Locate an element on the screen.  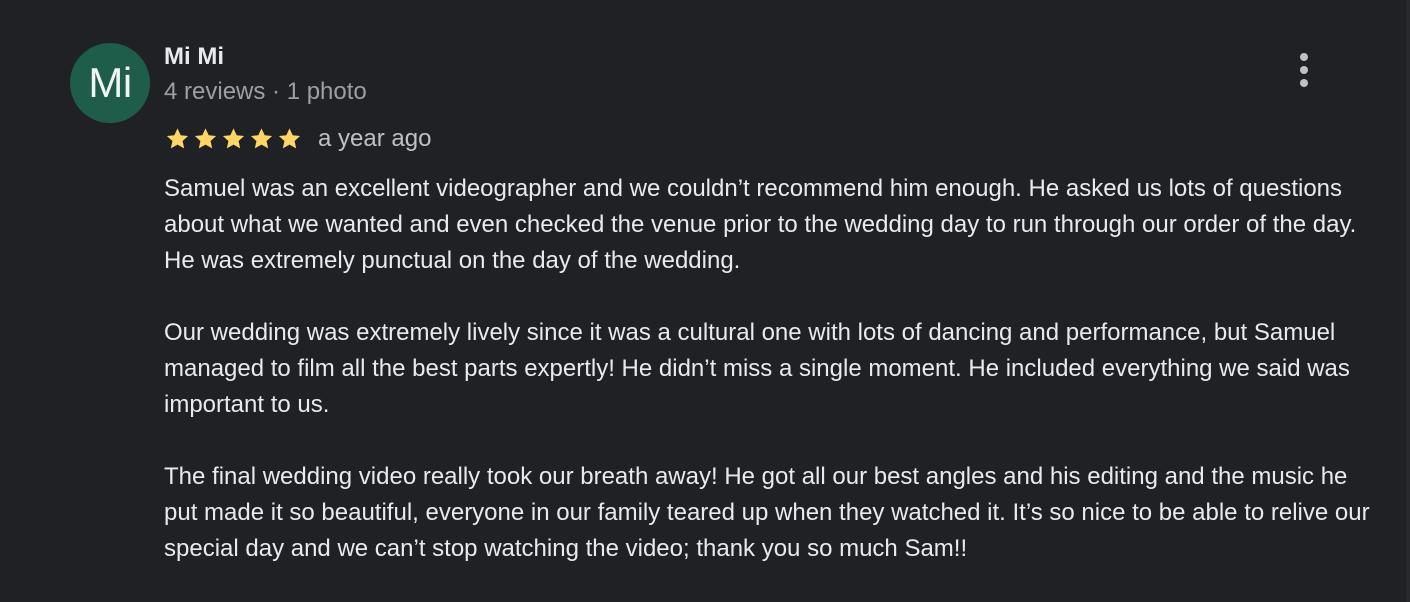
avatar: Mi is located at coordinates (110, 83).